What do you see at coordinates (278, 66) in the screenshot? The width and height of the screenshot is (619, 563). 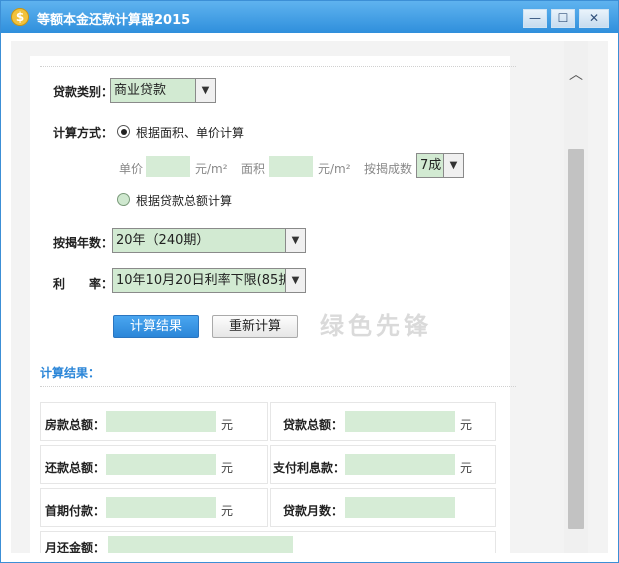 I see `top-divider` at bounding box center [278, 66].